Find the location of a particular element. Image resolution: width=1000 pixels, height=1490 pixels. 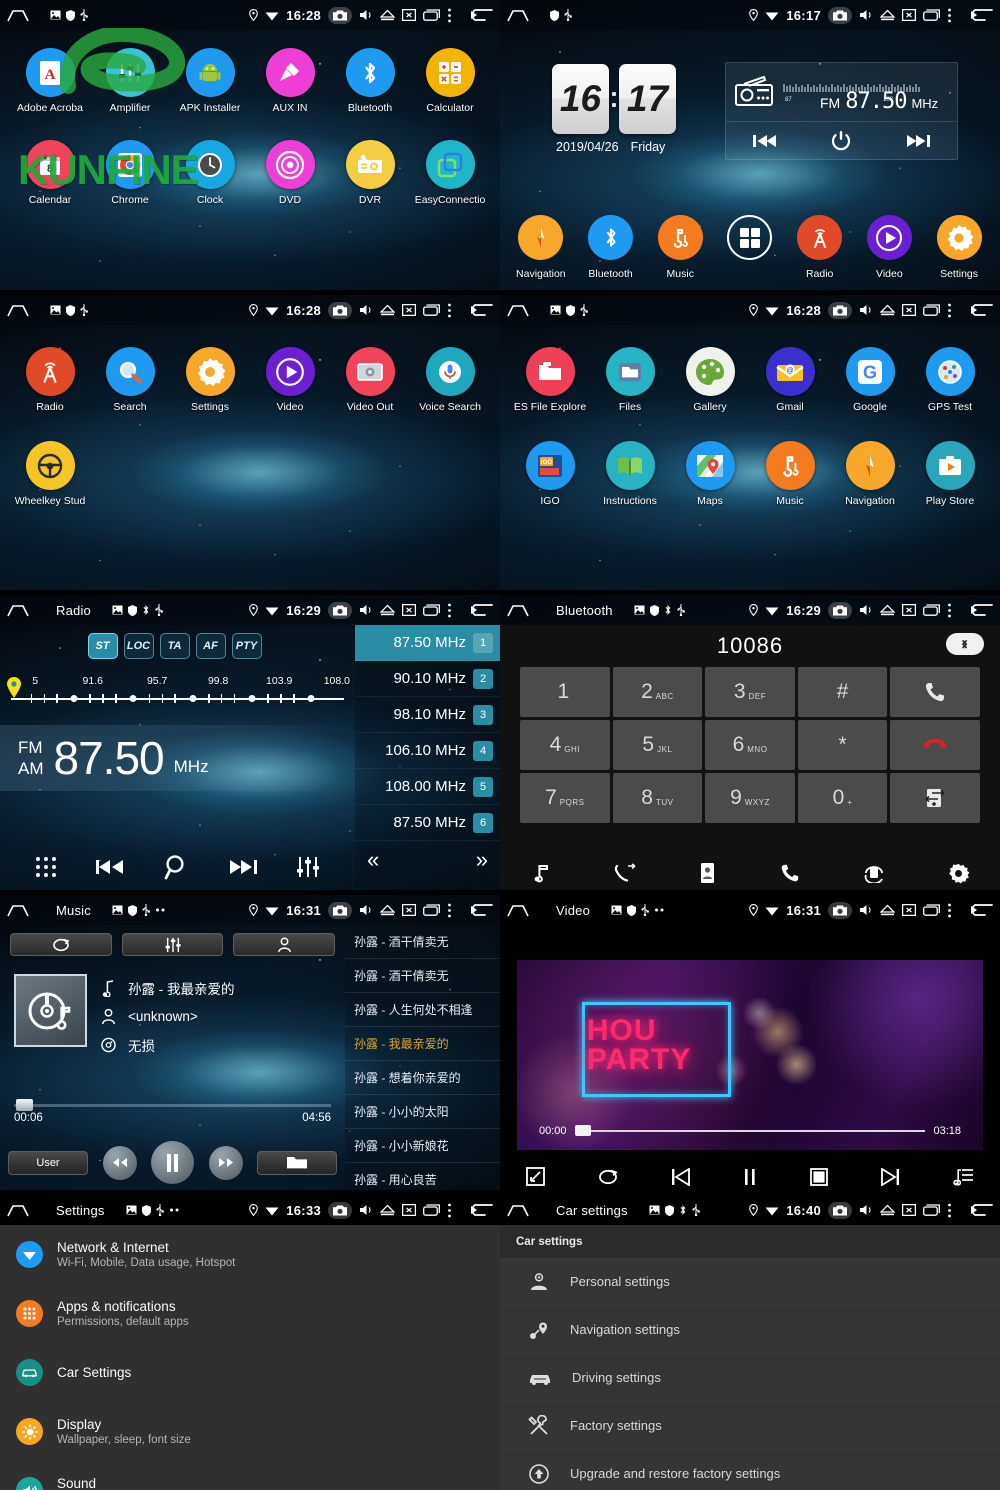

band-fm: FM is located at coordinates (31, 747).